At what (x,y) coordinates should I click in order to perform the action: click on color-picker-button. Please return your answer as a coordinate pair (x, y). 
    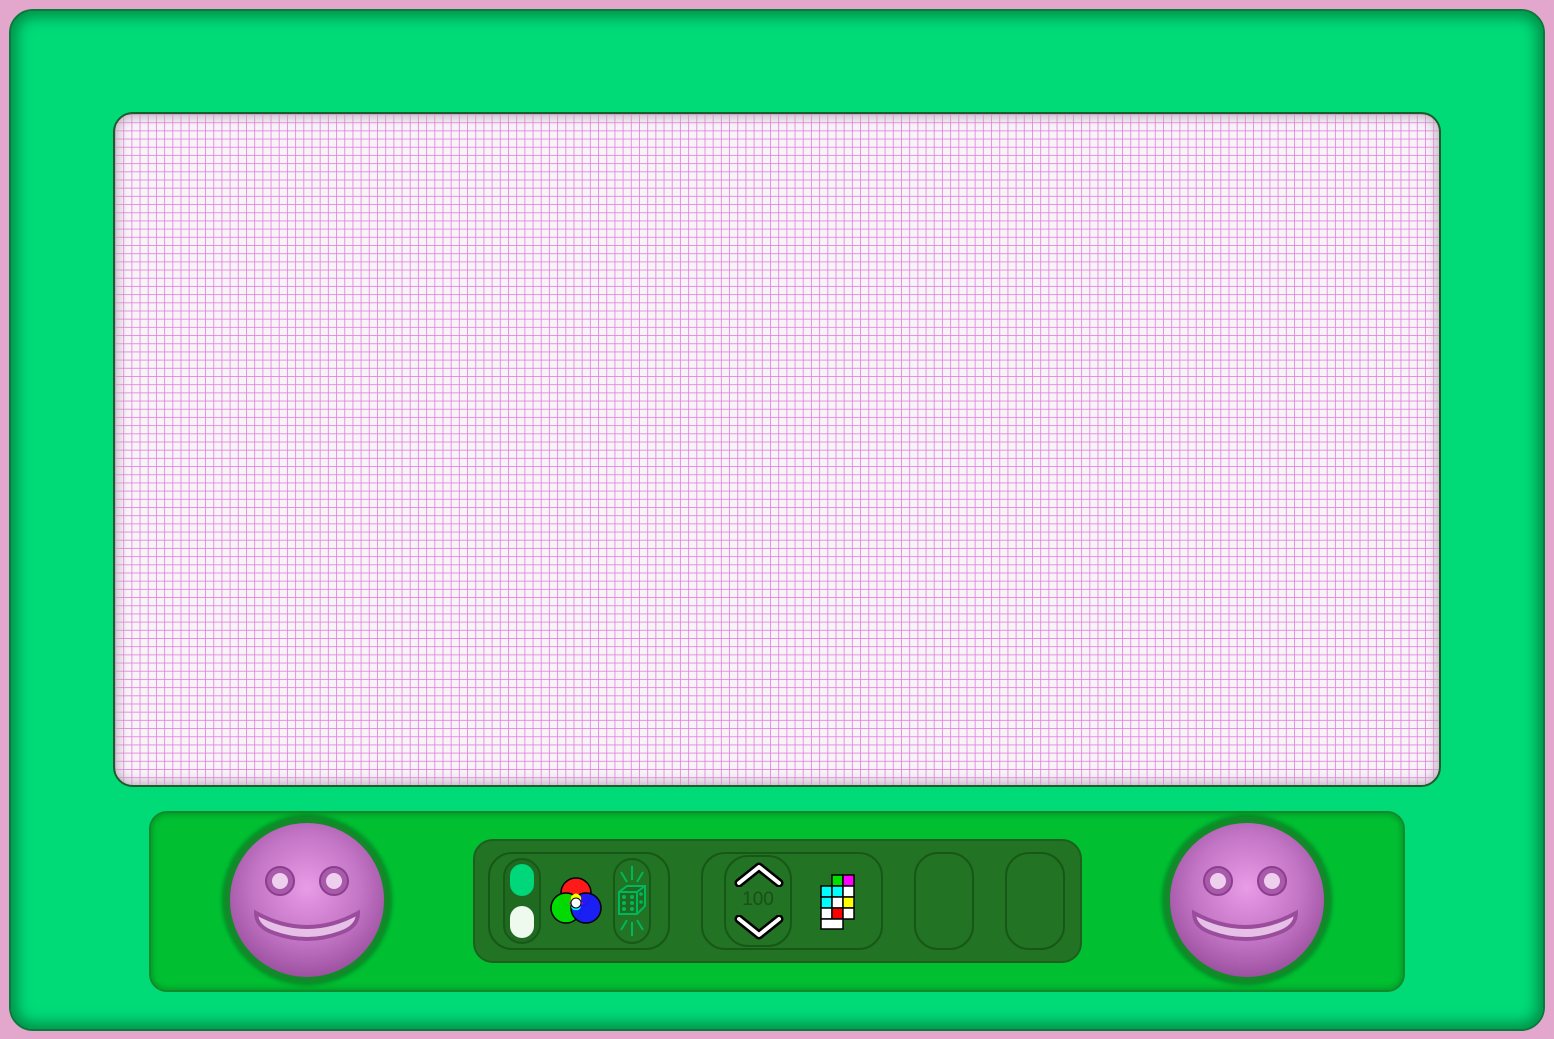
    Looking at the image, I should click on (576, 901).